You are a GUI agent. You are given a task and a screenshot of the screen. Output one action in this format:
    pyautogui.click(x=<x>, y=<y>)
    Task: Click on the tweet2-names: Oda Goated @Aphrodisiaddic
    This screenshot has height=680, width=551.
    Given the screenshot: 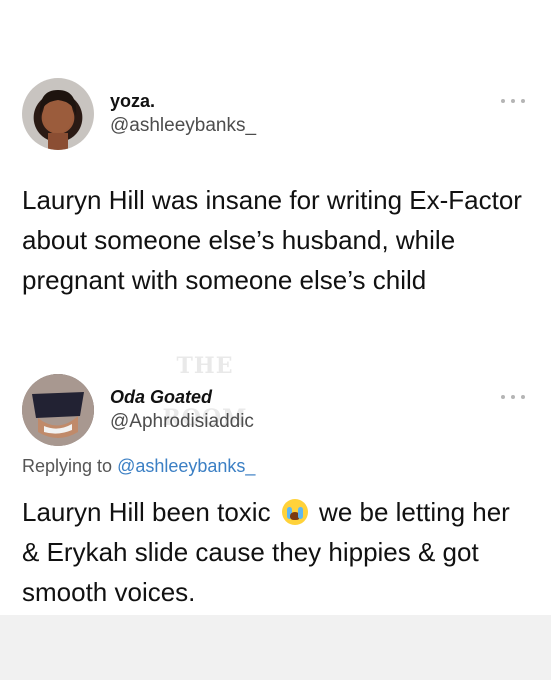 What is the action you would take?
    pyautogui.click(x=182, y=410)
    